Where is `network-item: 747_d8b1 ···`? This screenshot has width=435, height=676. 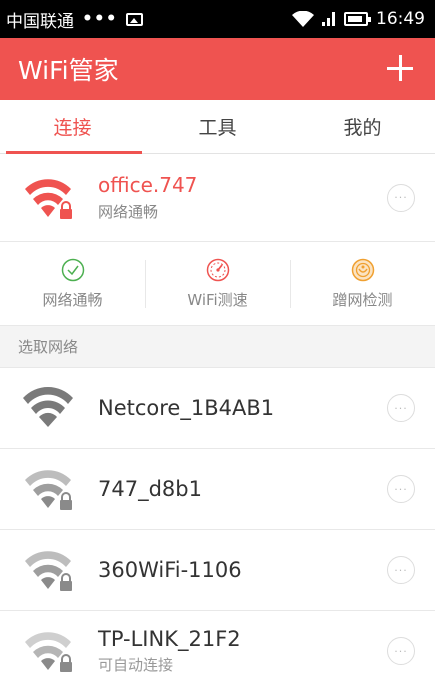 network-item: 747_d8b1 ··· is located at coordinates (217, 489).